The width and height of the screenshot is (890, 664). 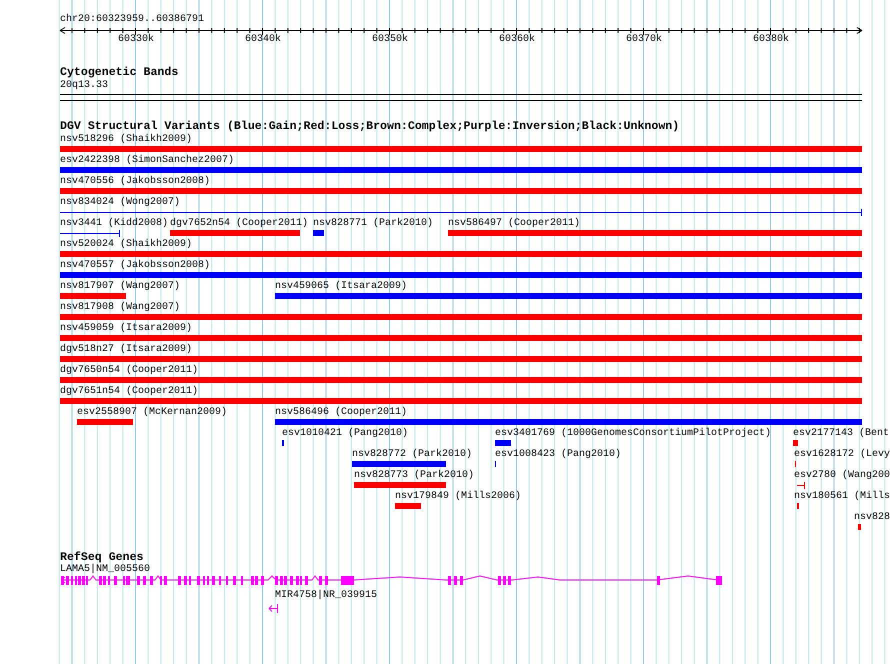 I want to click on variant-label: nsv180561 (Mills, so click(x=842, y=497).